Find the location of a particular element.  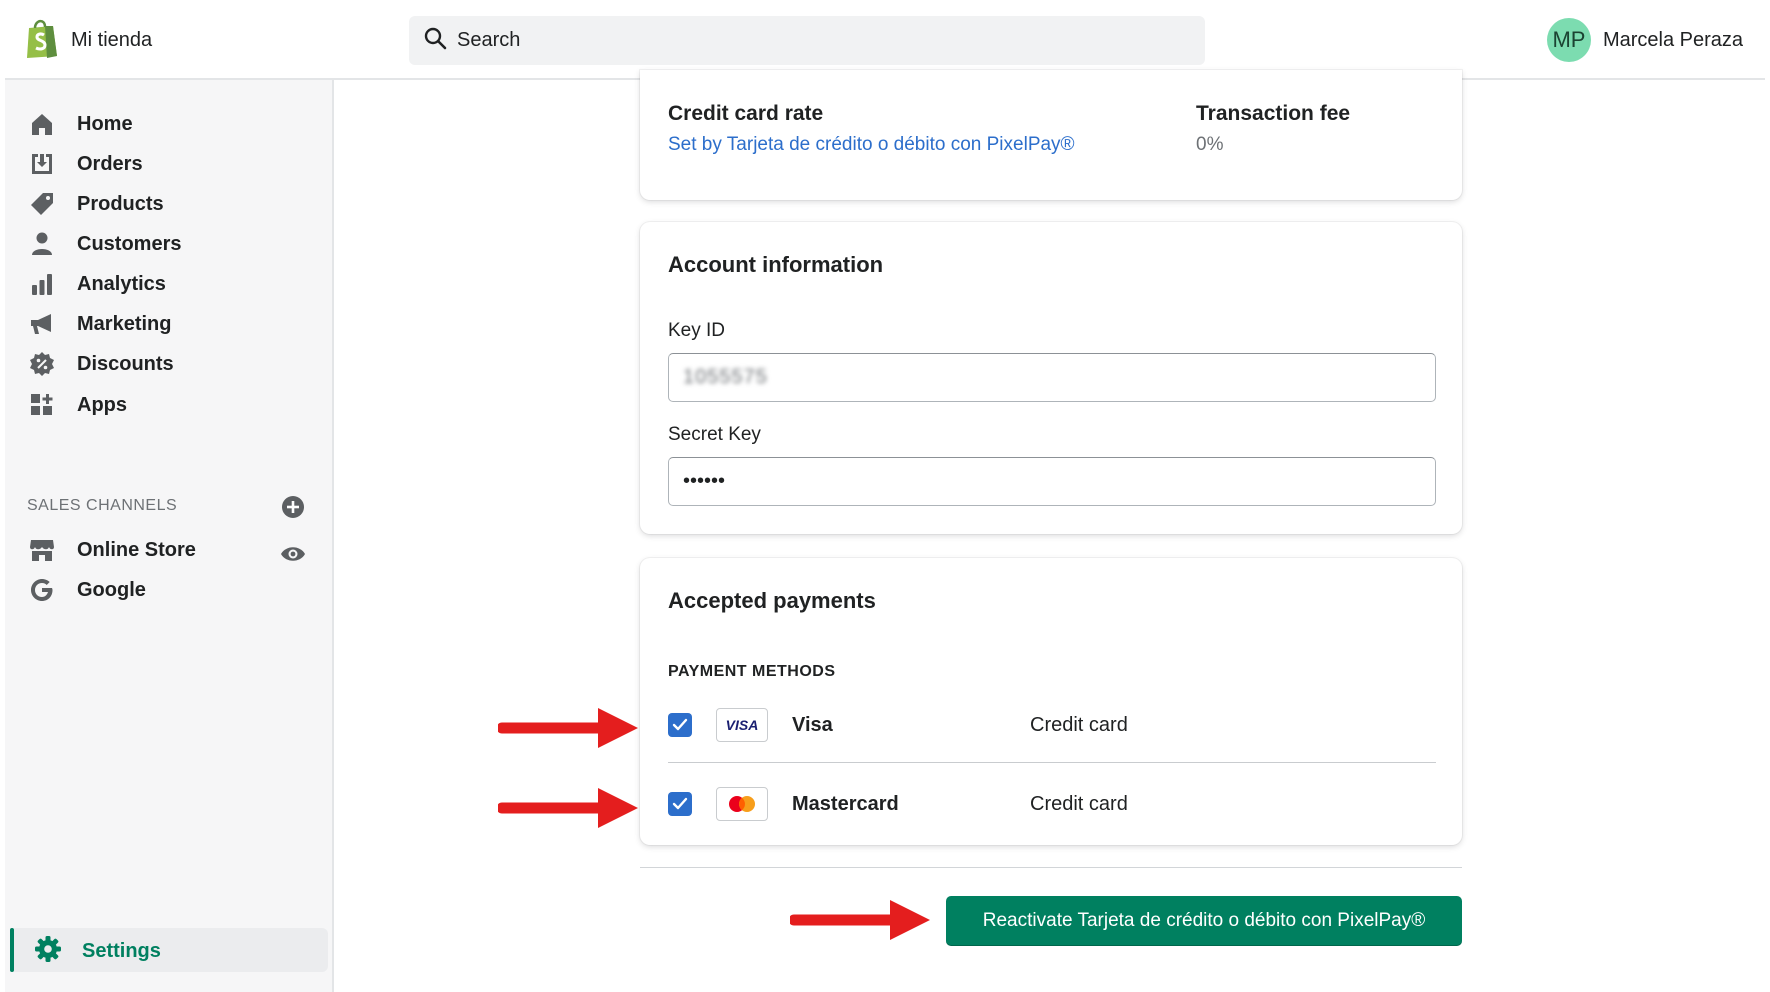

store-brand: Mi tienda is located at coordinates (88, 40).